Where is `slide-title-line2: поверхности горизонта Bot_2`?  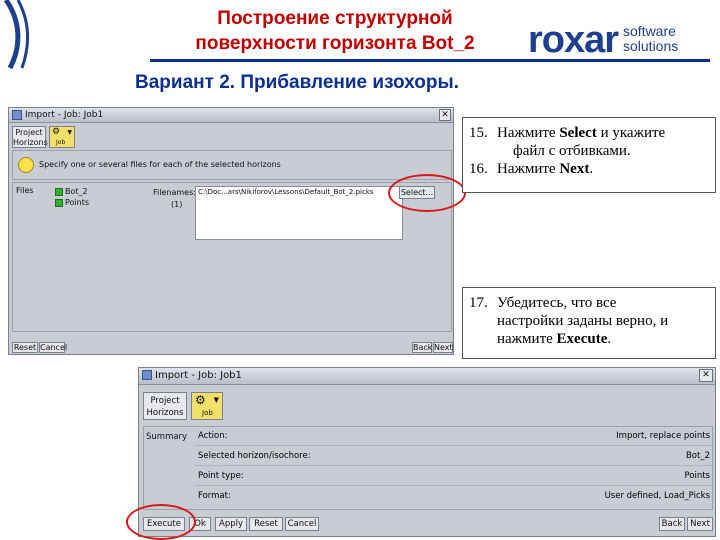 slide-title-line2: поверхности горизонта Bot_2 is located at coordinates (335, 43).